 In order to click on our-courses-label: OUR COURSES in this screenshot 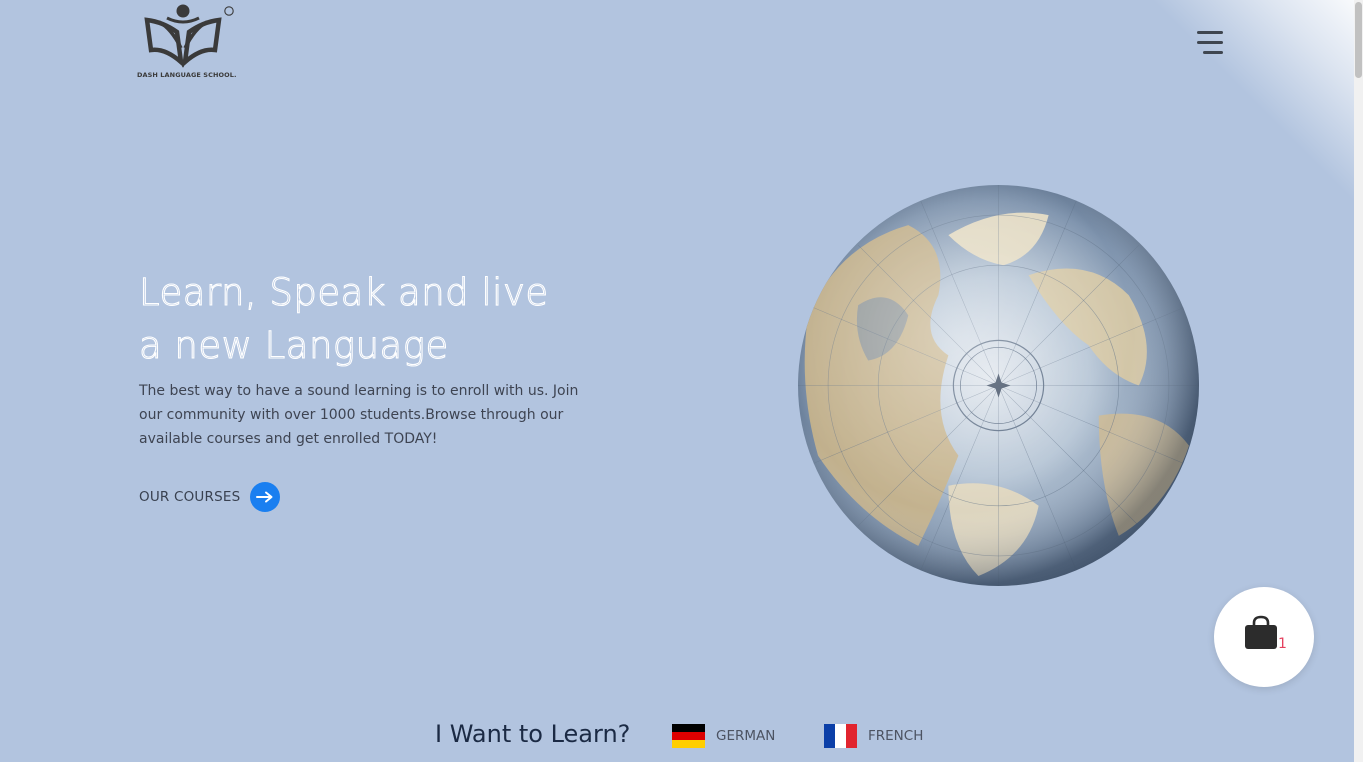, I will do `click(190, 497)`.